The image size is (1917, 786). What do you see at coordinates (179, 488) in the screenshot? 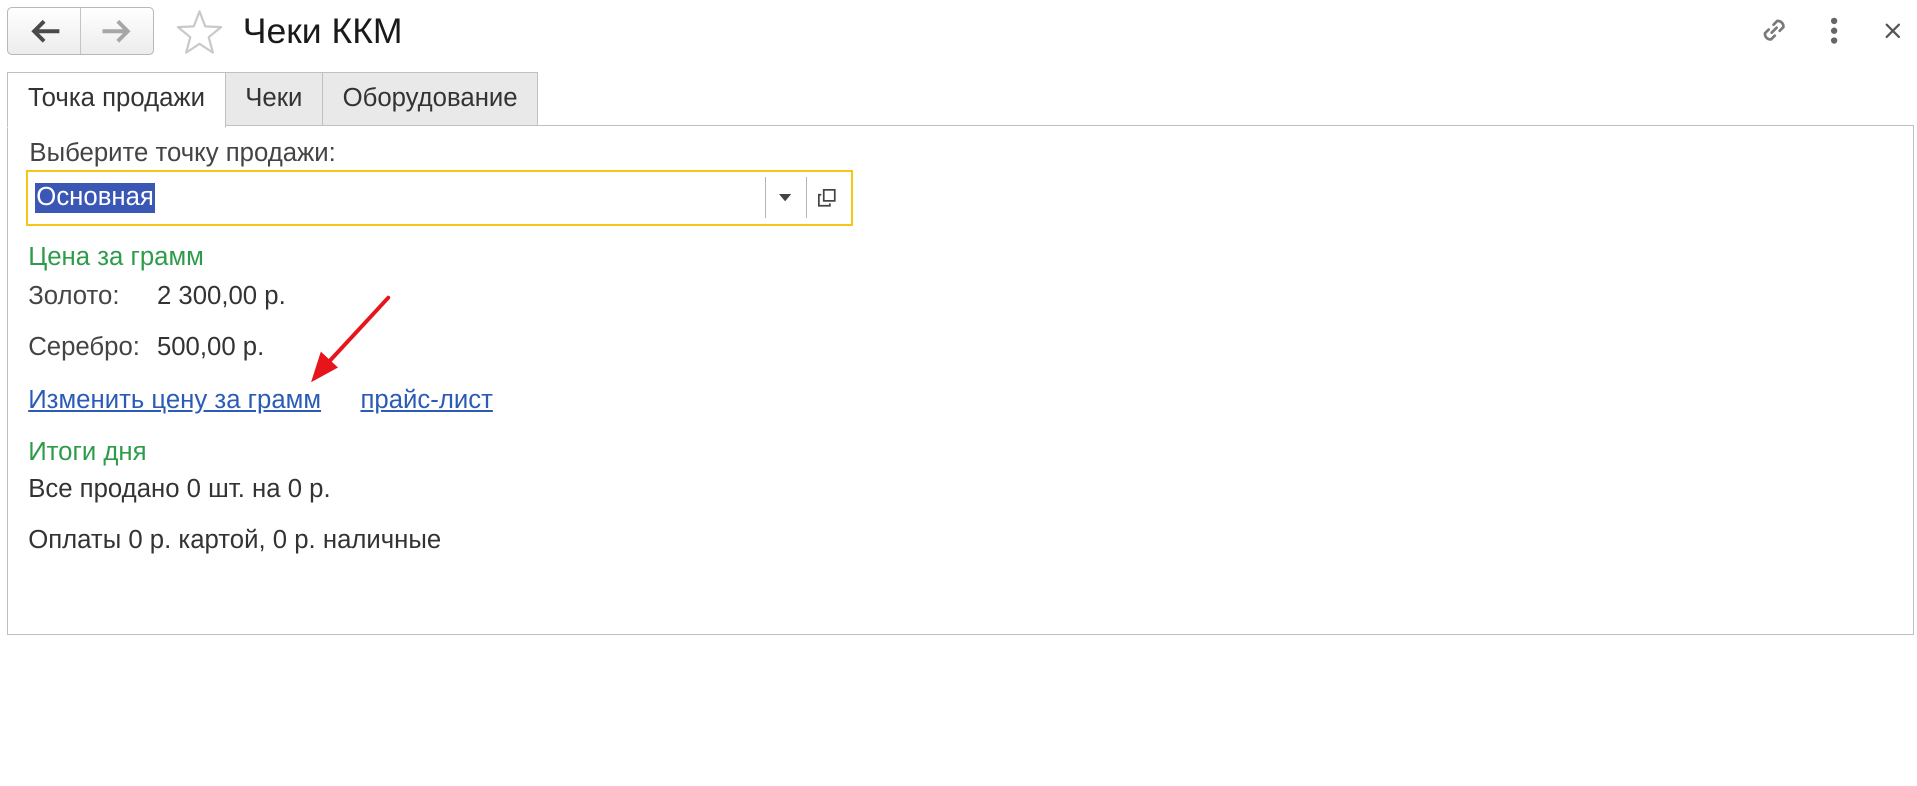
I see `day-totals-sold: Все продано 0 шт. на 0 р.` at bounding box center [179, 488].